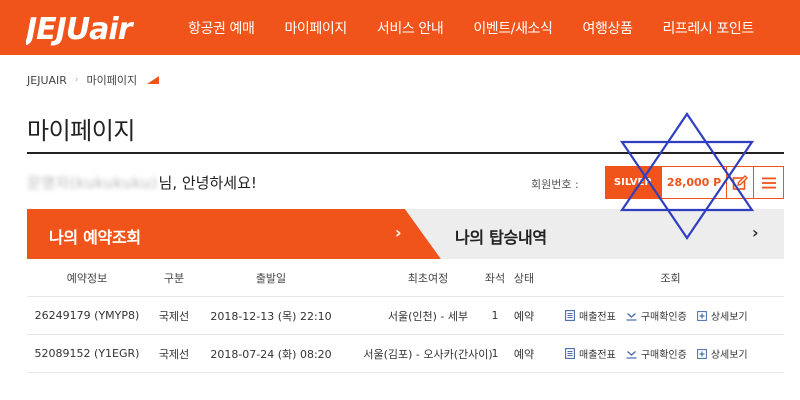 Image resolution: width=800 pixels, height=400 pixels. I want to click on nav-service-info: 서비스 안내, so click(410, 28).